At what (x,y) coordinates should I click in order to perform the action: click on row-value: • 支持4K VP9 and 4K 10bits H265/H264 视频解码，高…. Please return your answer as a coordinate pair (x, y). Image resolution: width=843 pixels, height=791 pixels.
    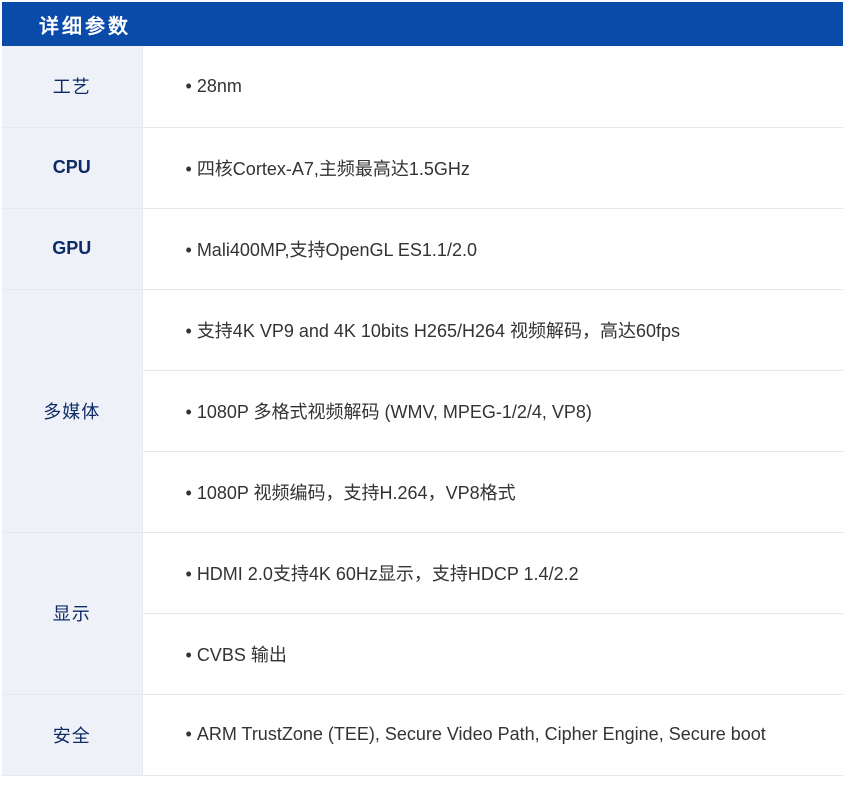
    Looking at the image, I should click on (492, 330).